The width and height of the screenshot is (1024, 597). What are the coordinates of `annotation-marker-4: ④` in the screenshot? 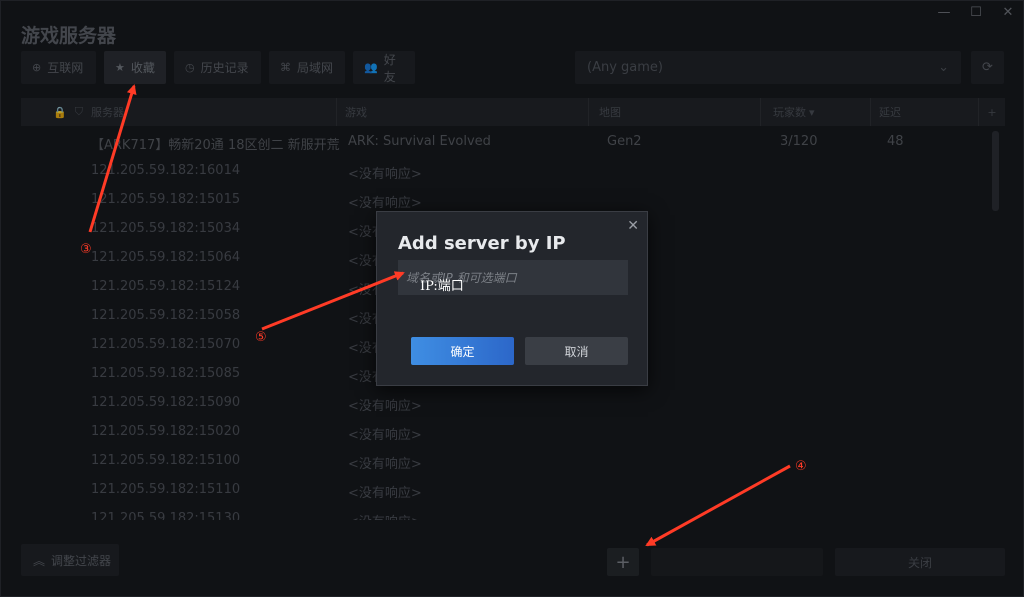 It's located at (801, 466).